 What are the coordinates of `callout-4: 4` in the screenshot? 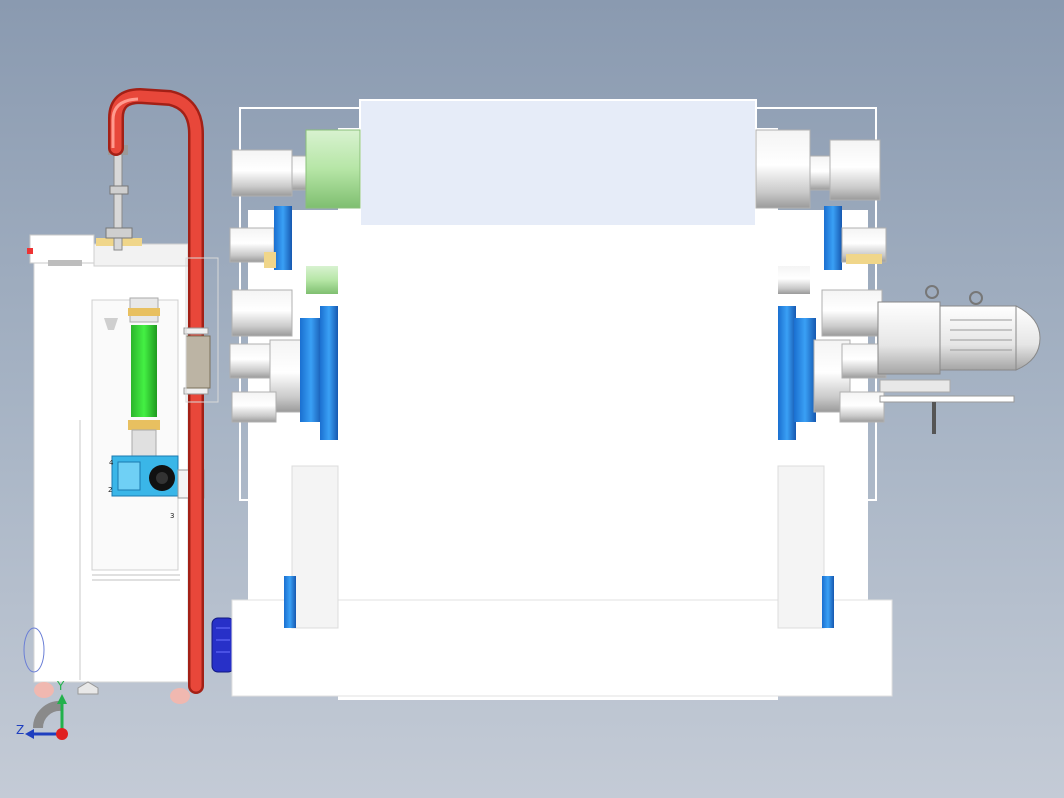 It's located at (111, 463).